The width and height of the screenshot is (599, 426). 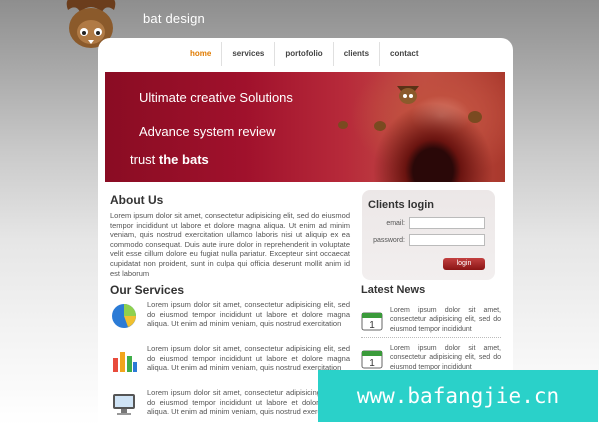 I want to click on pie-chart-icon, so click(x=124, y=316).